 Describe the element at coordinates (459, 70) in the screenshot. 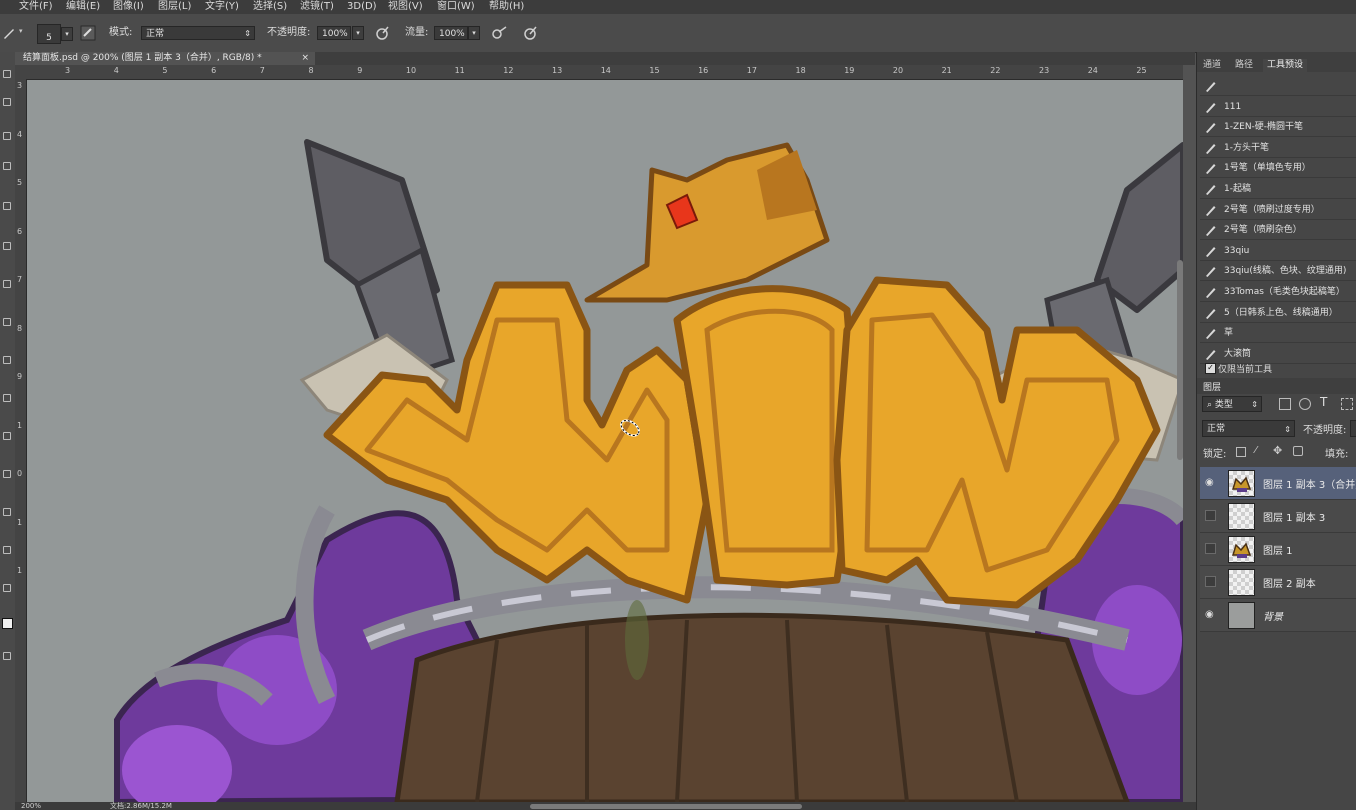

I see `ruler-tick-label: 11` at that location.